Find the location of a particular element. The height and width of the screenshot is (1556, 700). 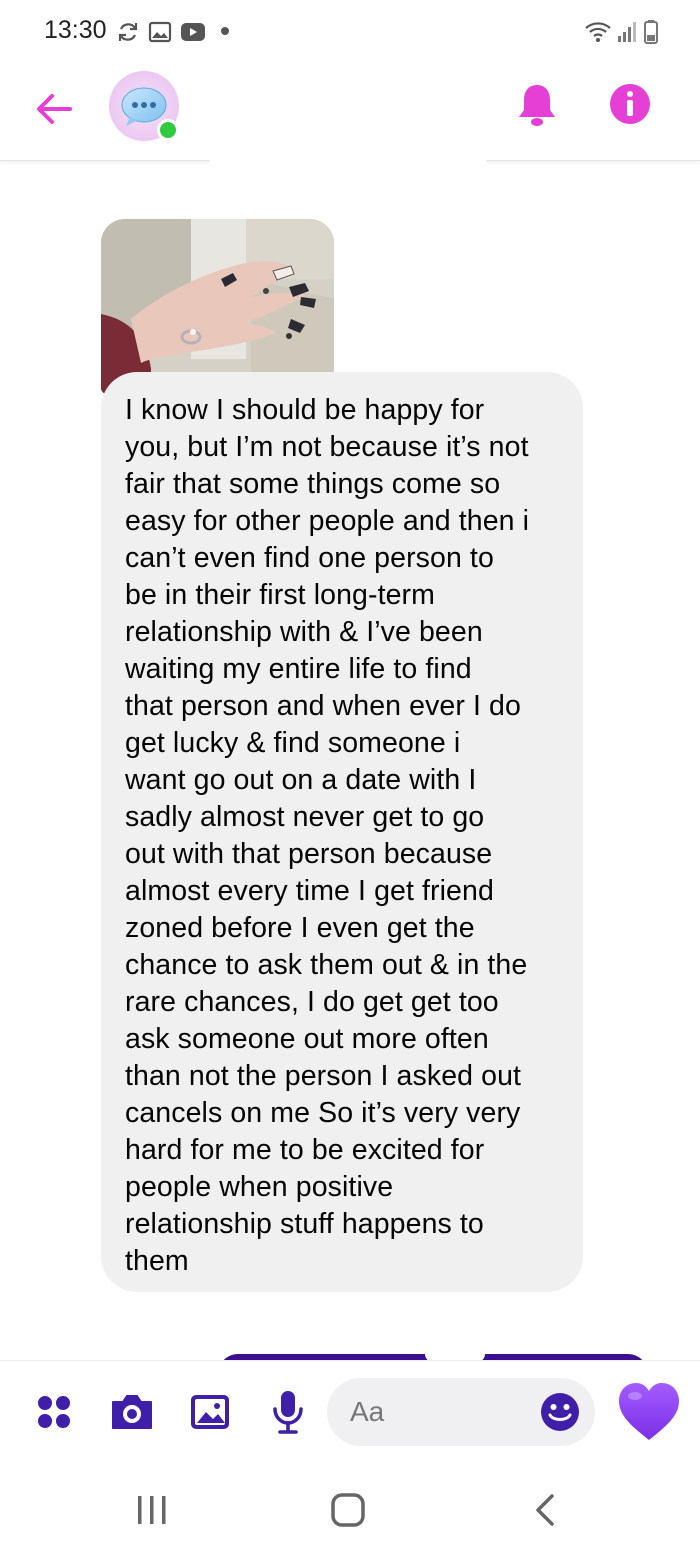

menu-dots-icon is located at coordinates (54, 1412).